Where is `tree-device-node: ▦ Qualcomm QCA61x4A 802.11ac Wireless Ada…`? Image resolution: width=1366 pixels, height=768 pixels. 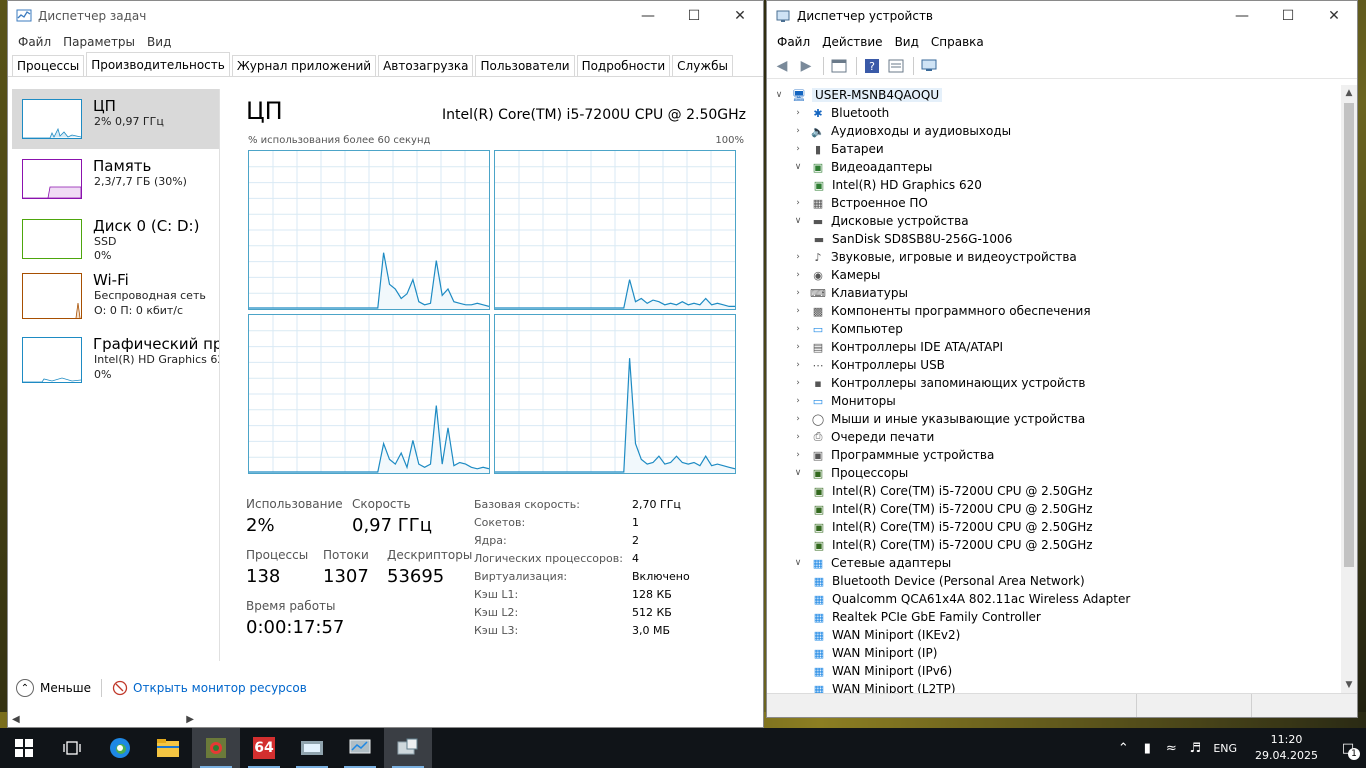 tree-device-node: ▦ Qualcomm QCA61x4A 802.11ac Wireless Ada… is located at coordinates (971, 599).